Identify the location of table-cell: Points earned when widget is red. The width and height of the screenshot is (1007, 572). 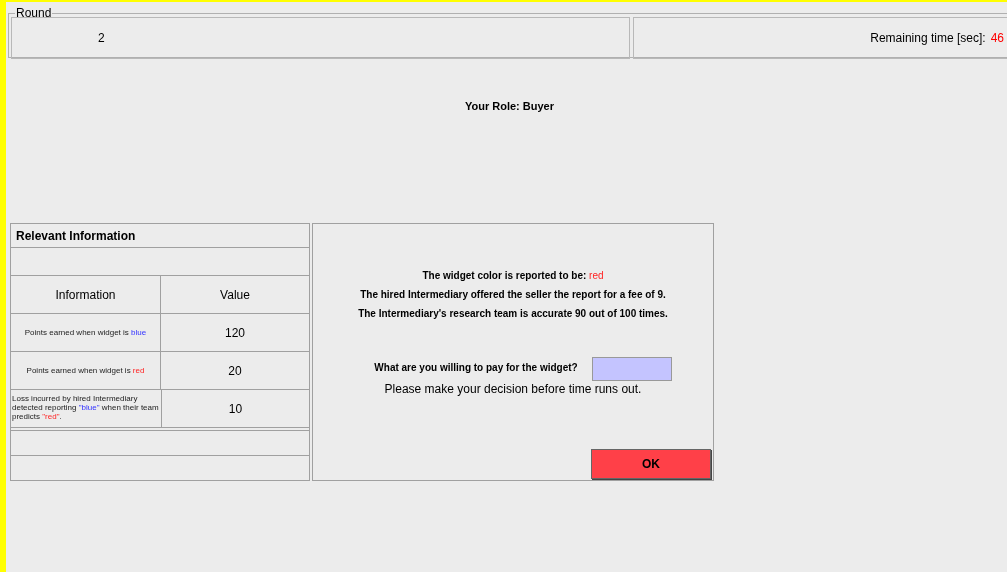
(86, 370).